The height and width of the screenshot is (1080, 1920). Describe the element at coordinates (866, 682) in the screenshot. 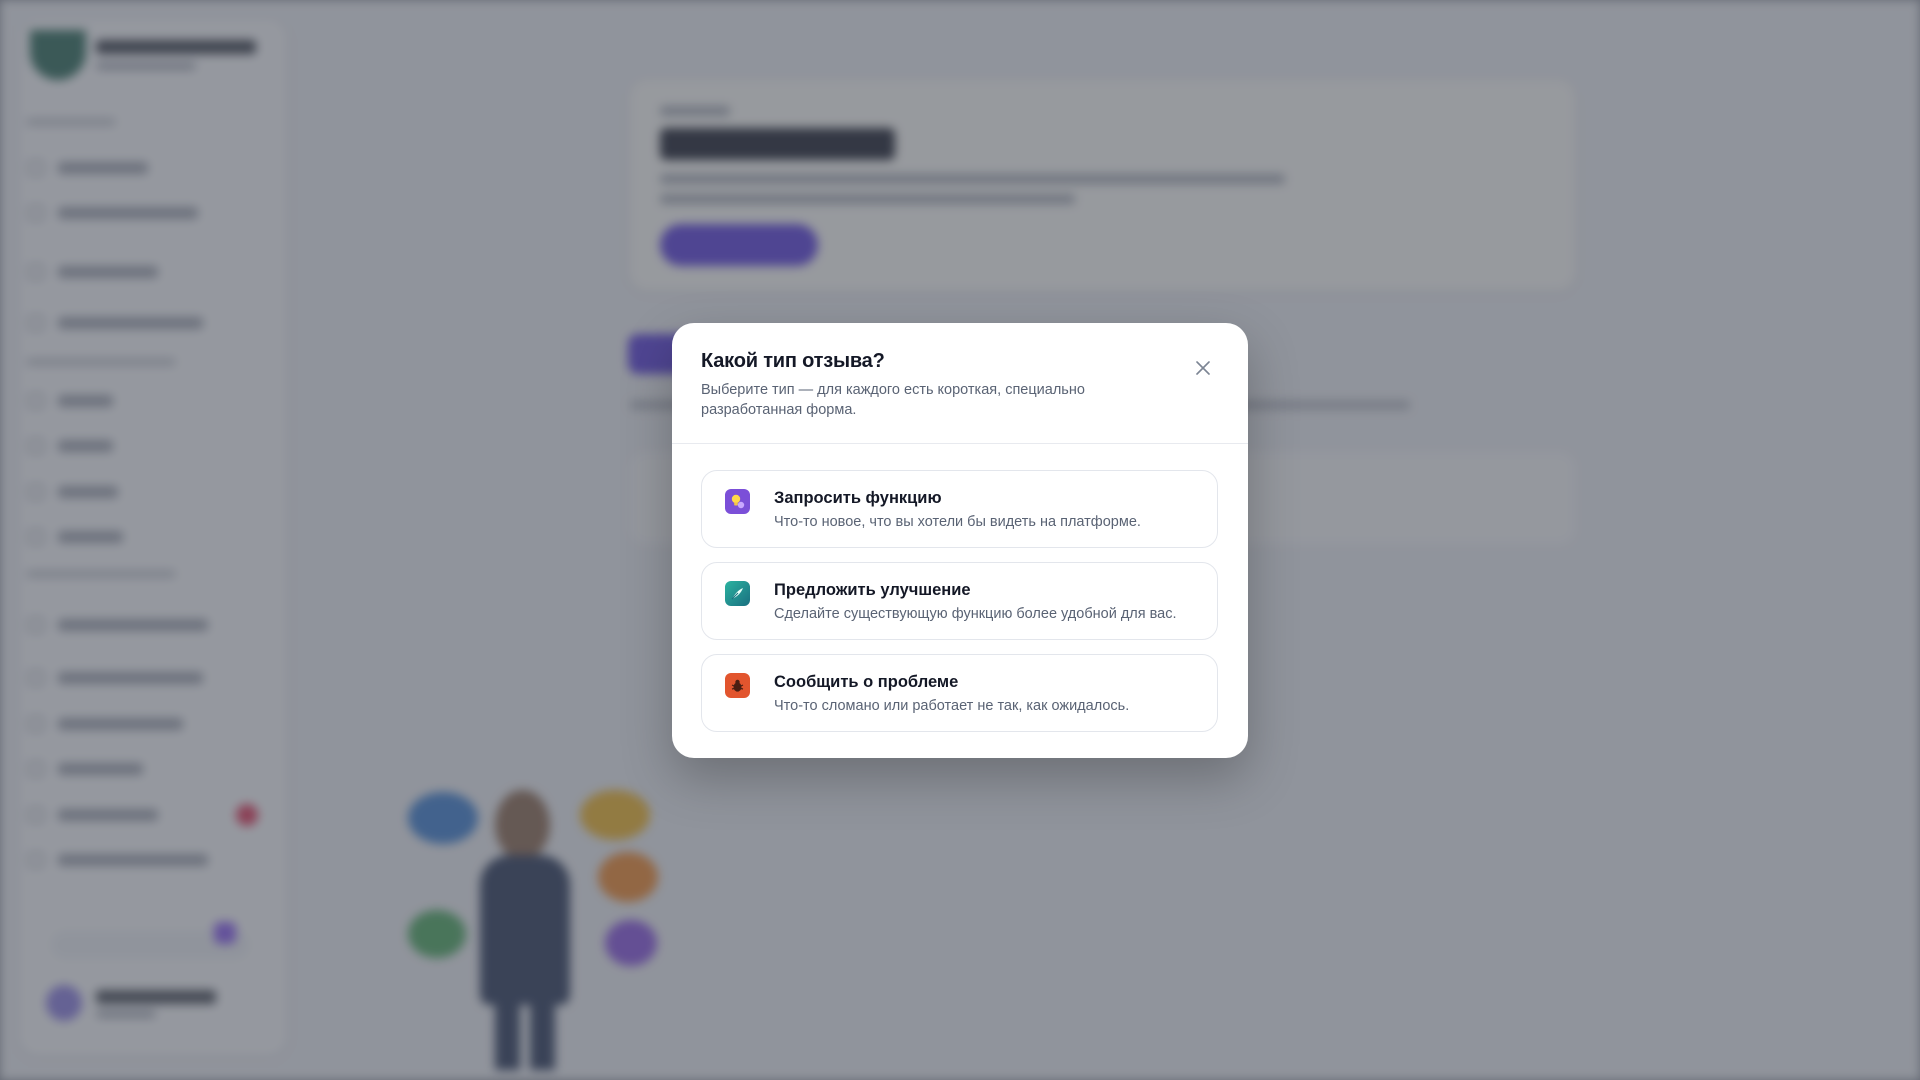

I see `option-title: Сообщить о проблеме` at that location.